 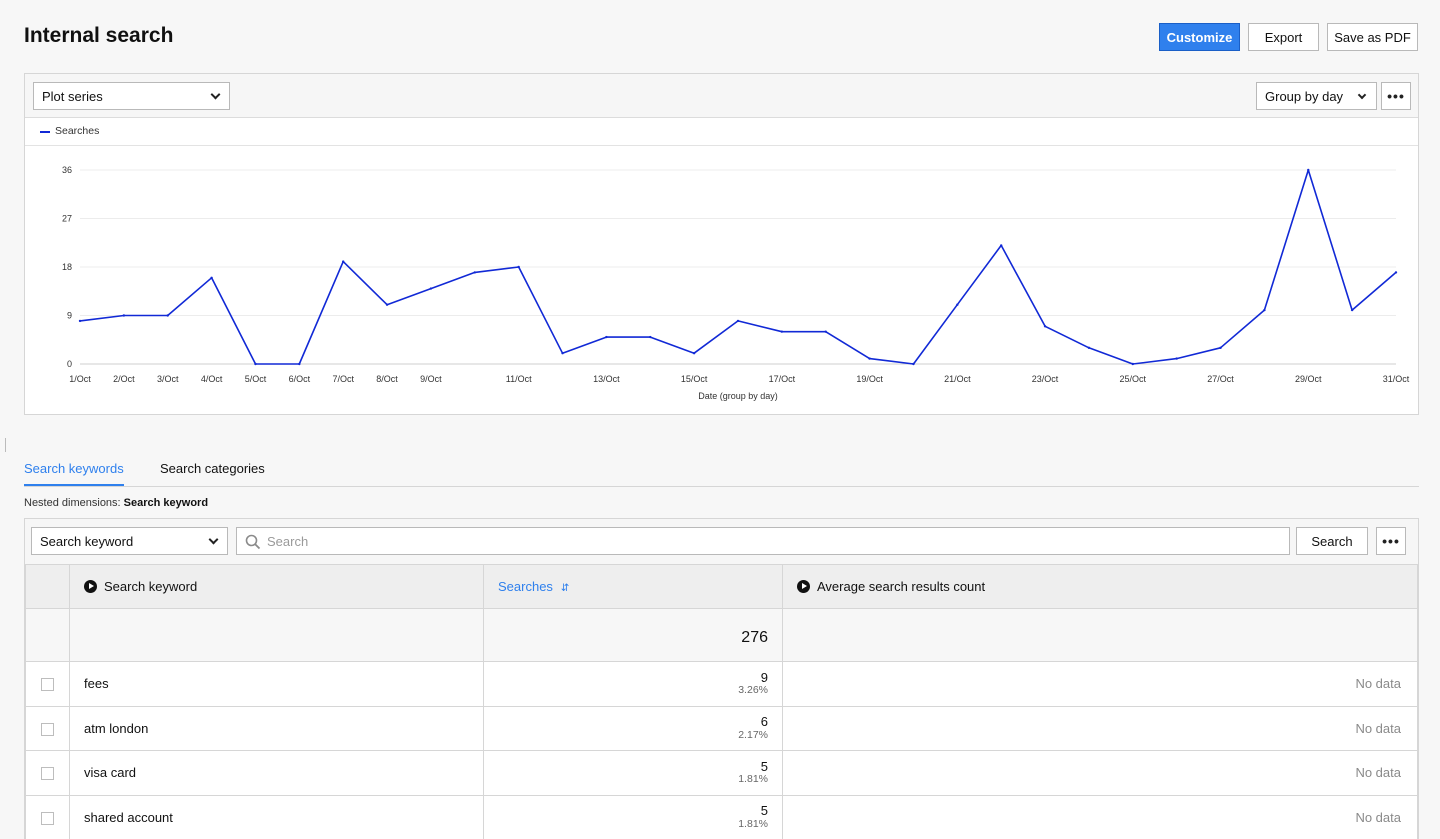 I want to click on group-by-select: Group by day, so click(x=1316, y=96).